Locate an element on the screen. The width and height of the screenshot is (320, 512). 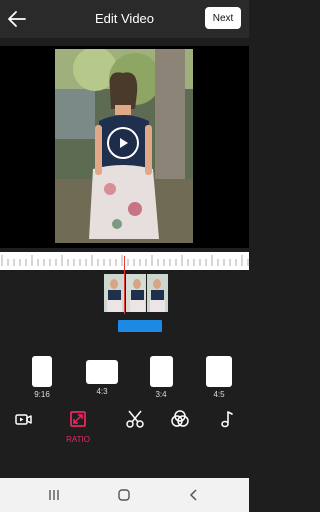
ratio-option-4-3: 4:3 is located at coordinates (102, 376).